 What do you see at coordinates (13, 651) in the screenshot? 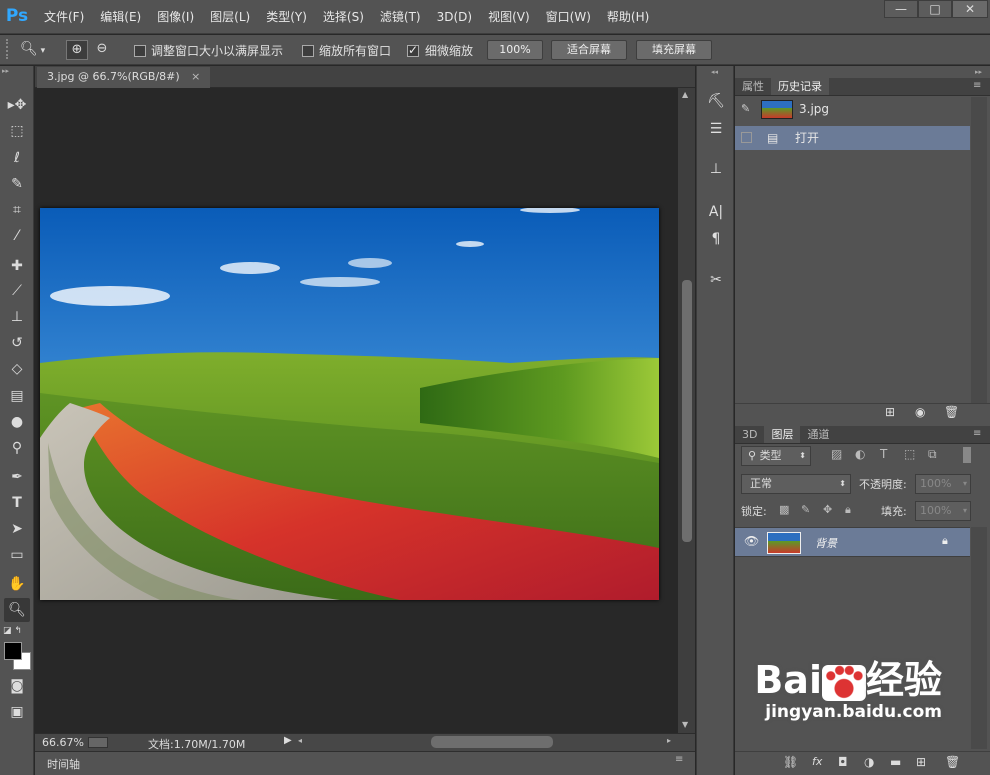
I see `foreground-color-swatch` at bounding box center [13, 651].